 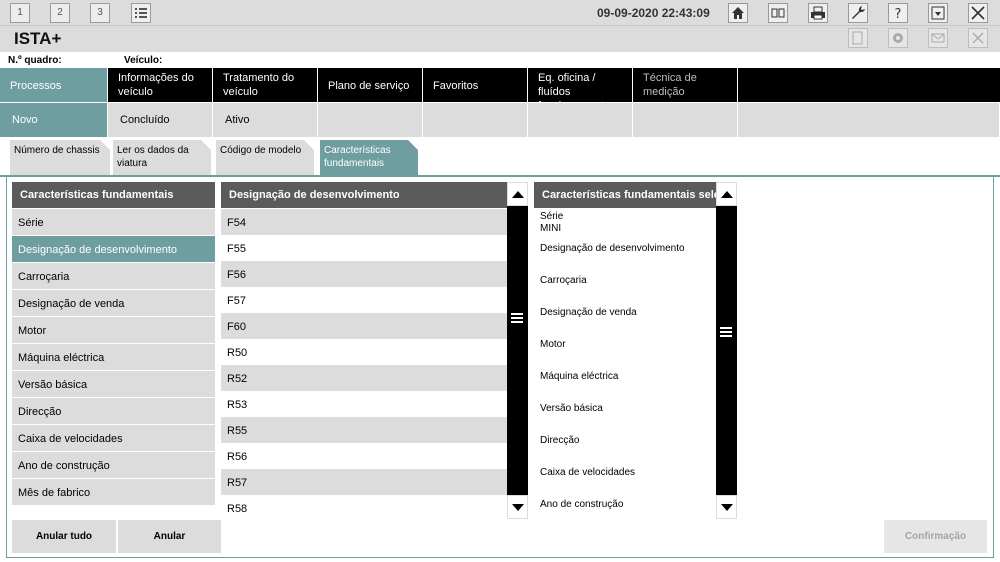 What do you see at coordinates (858, 38) in the screenshot?
I see `document-icon` at bounding box center [858, 38].